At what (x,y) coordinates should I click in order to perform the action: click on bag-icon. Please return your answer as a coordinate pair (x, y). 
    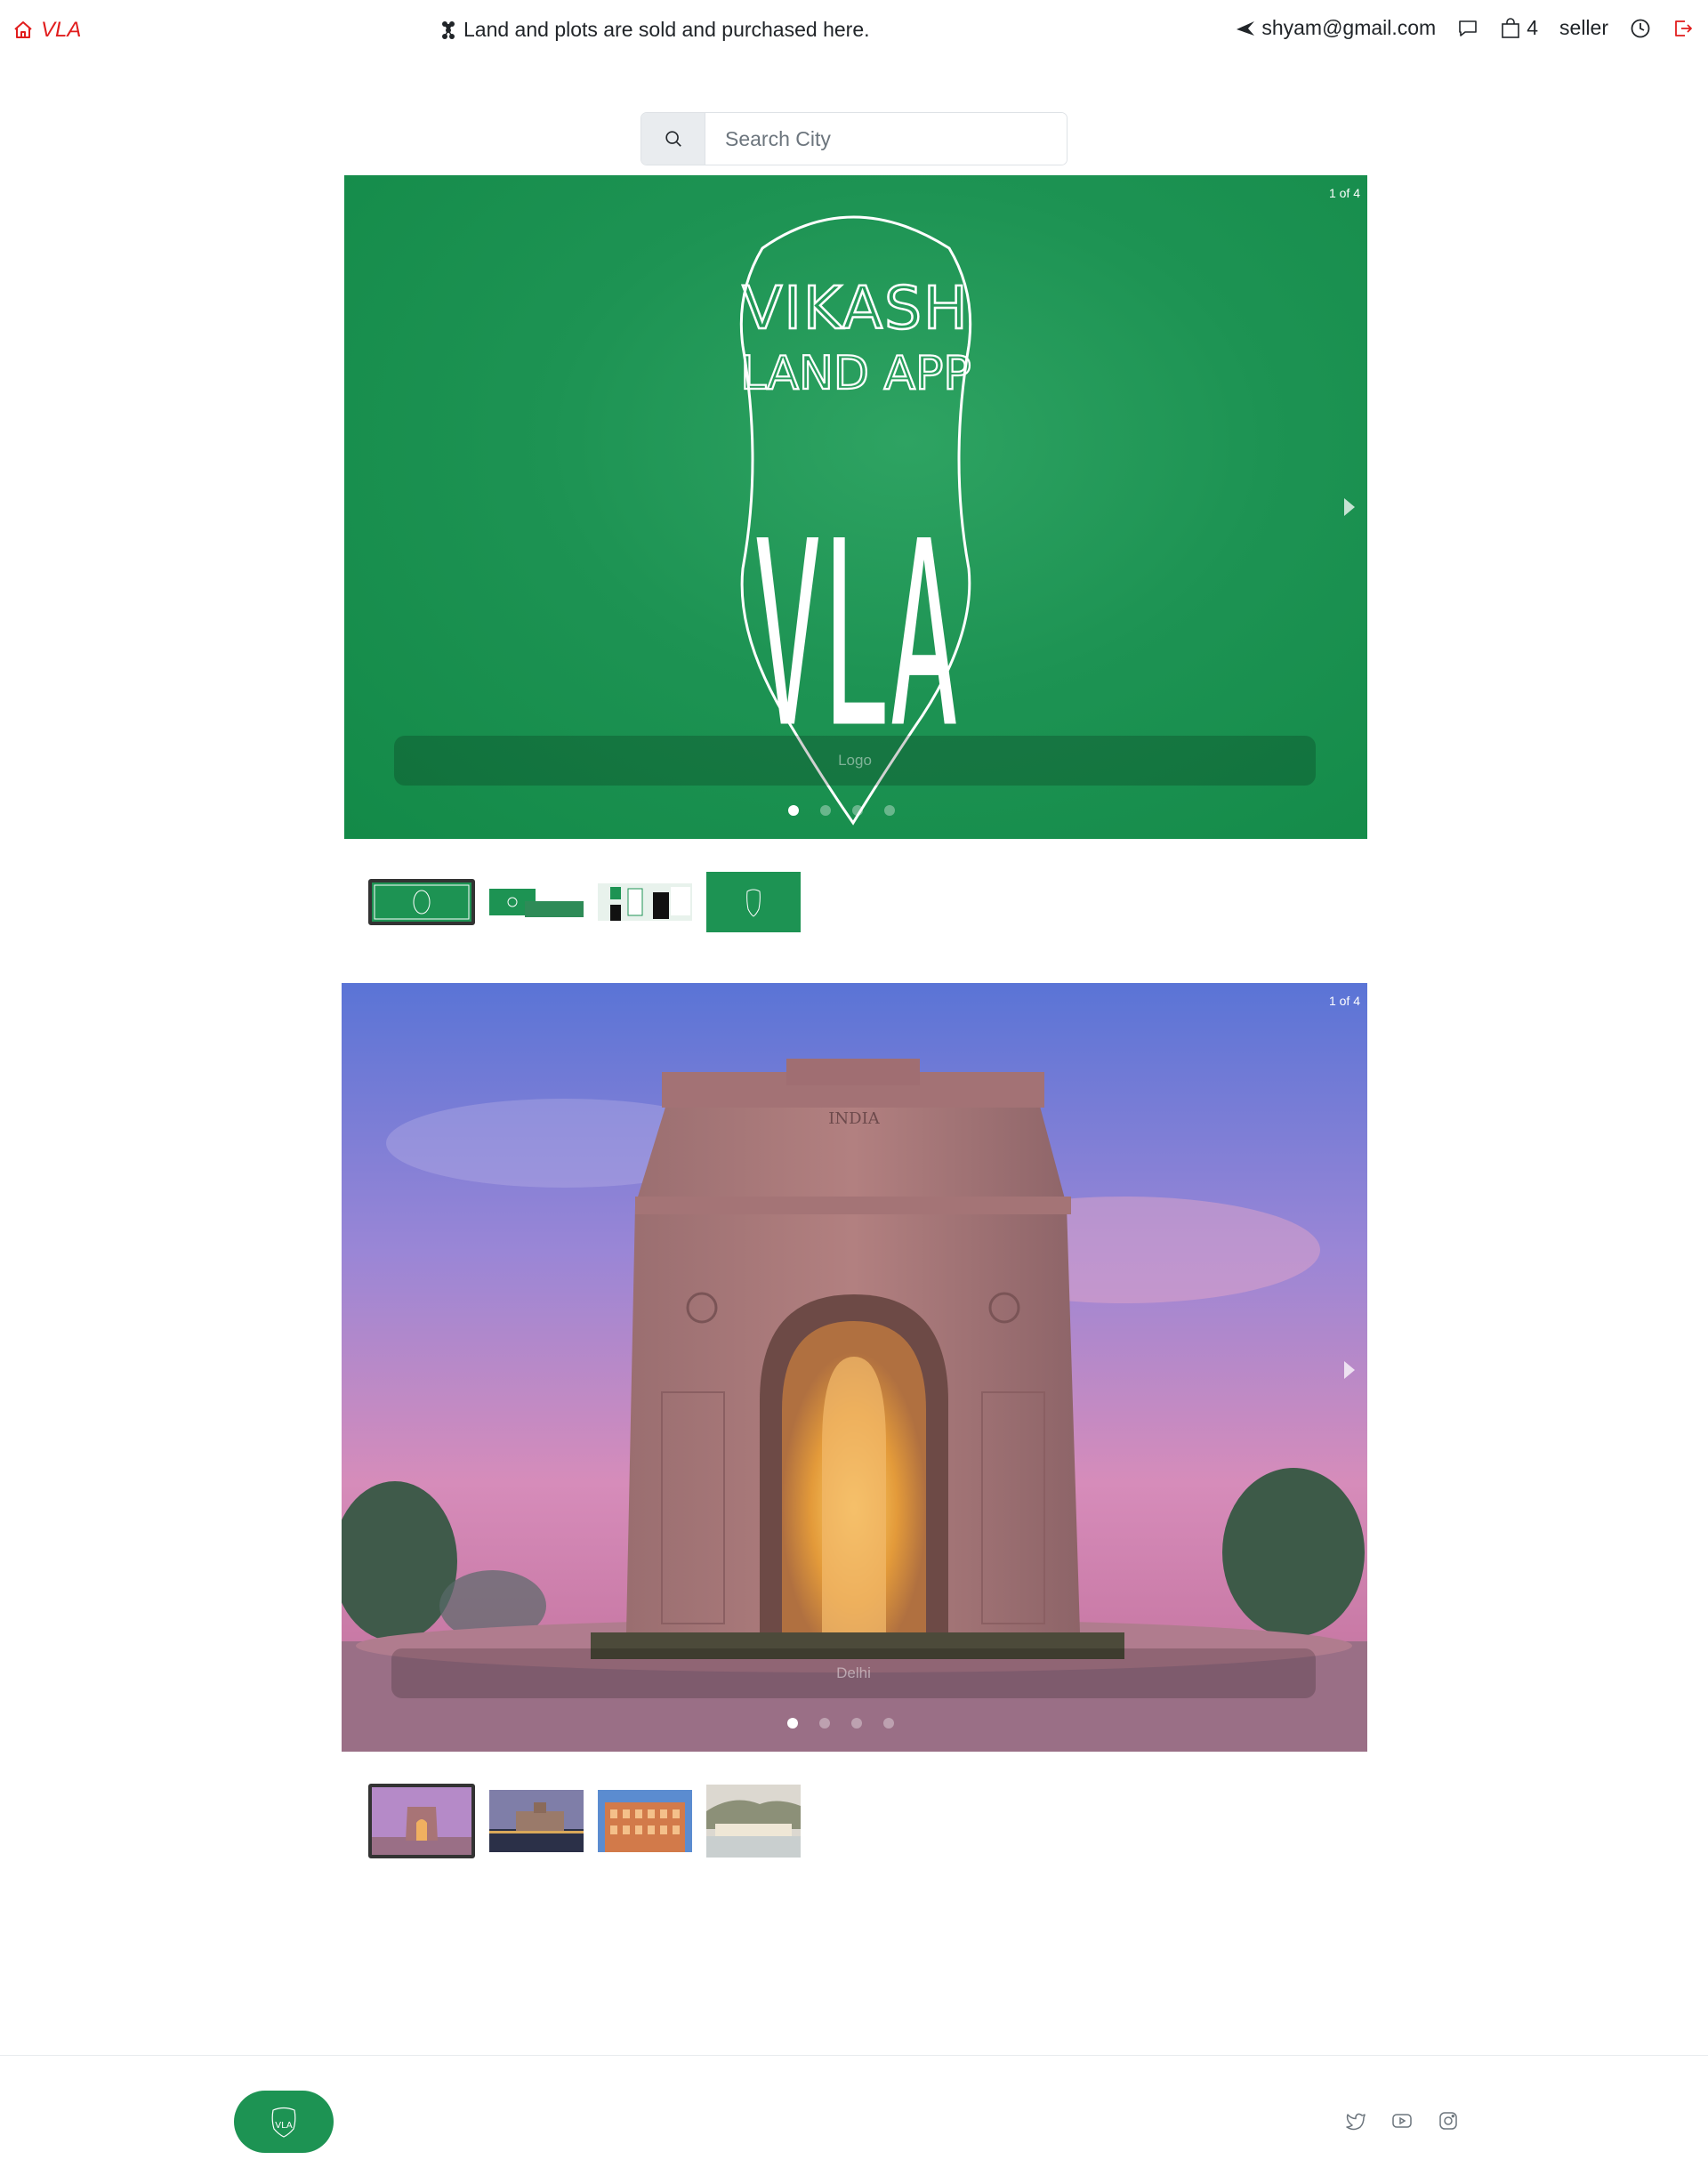
    Looking at the image, I should click on (1511, 27).